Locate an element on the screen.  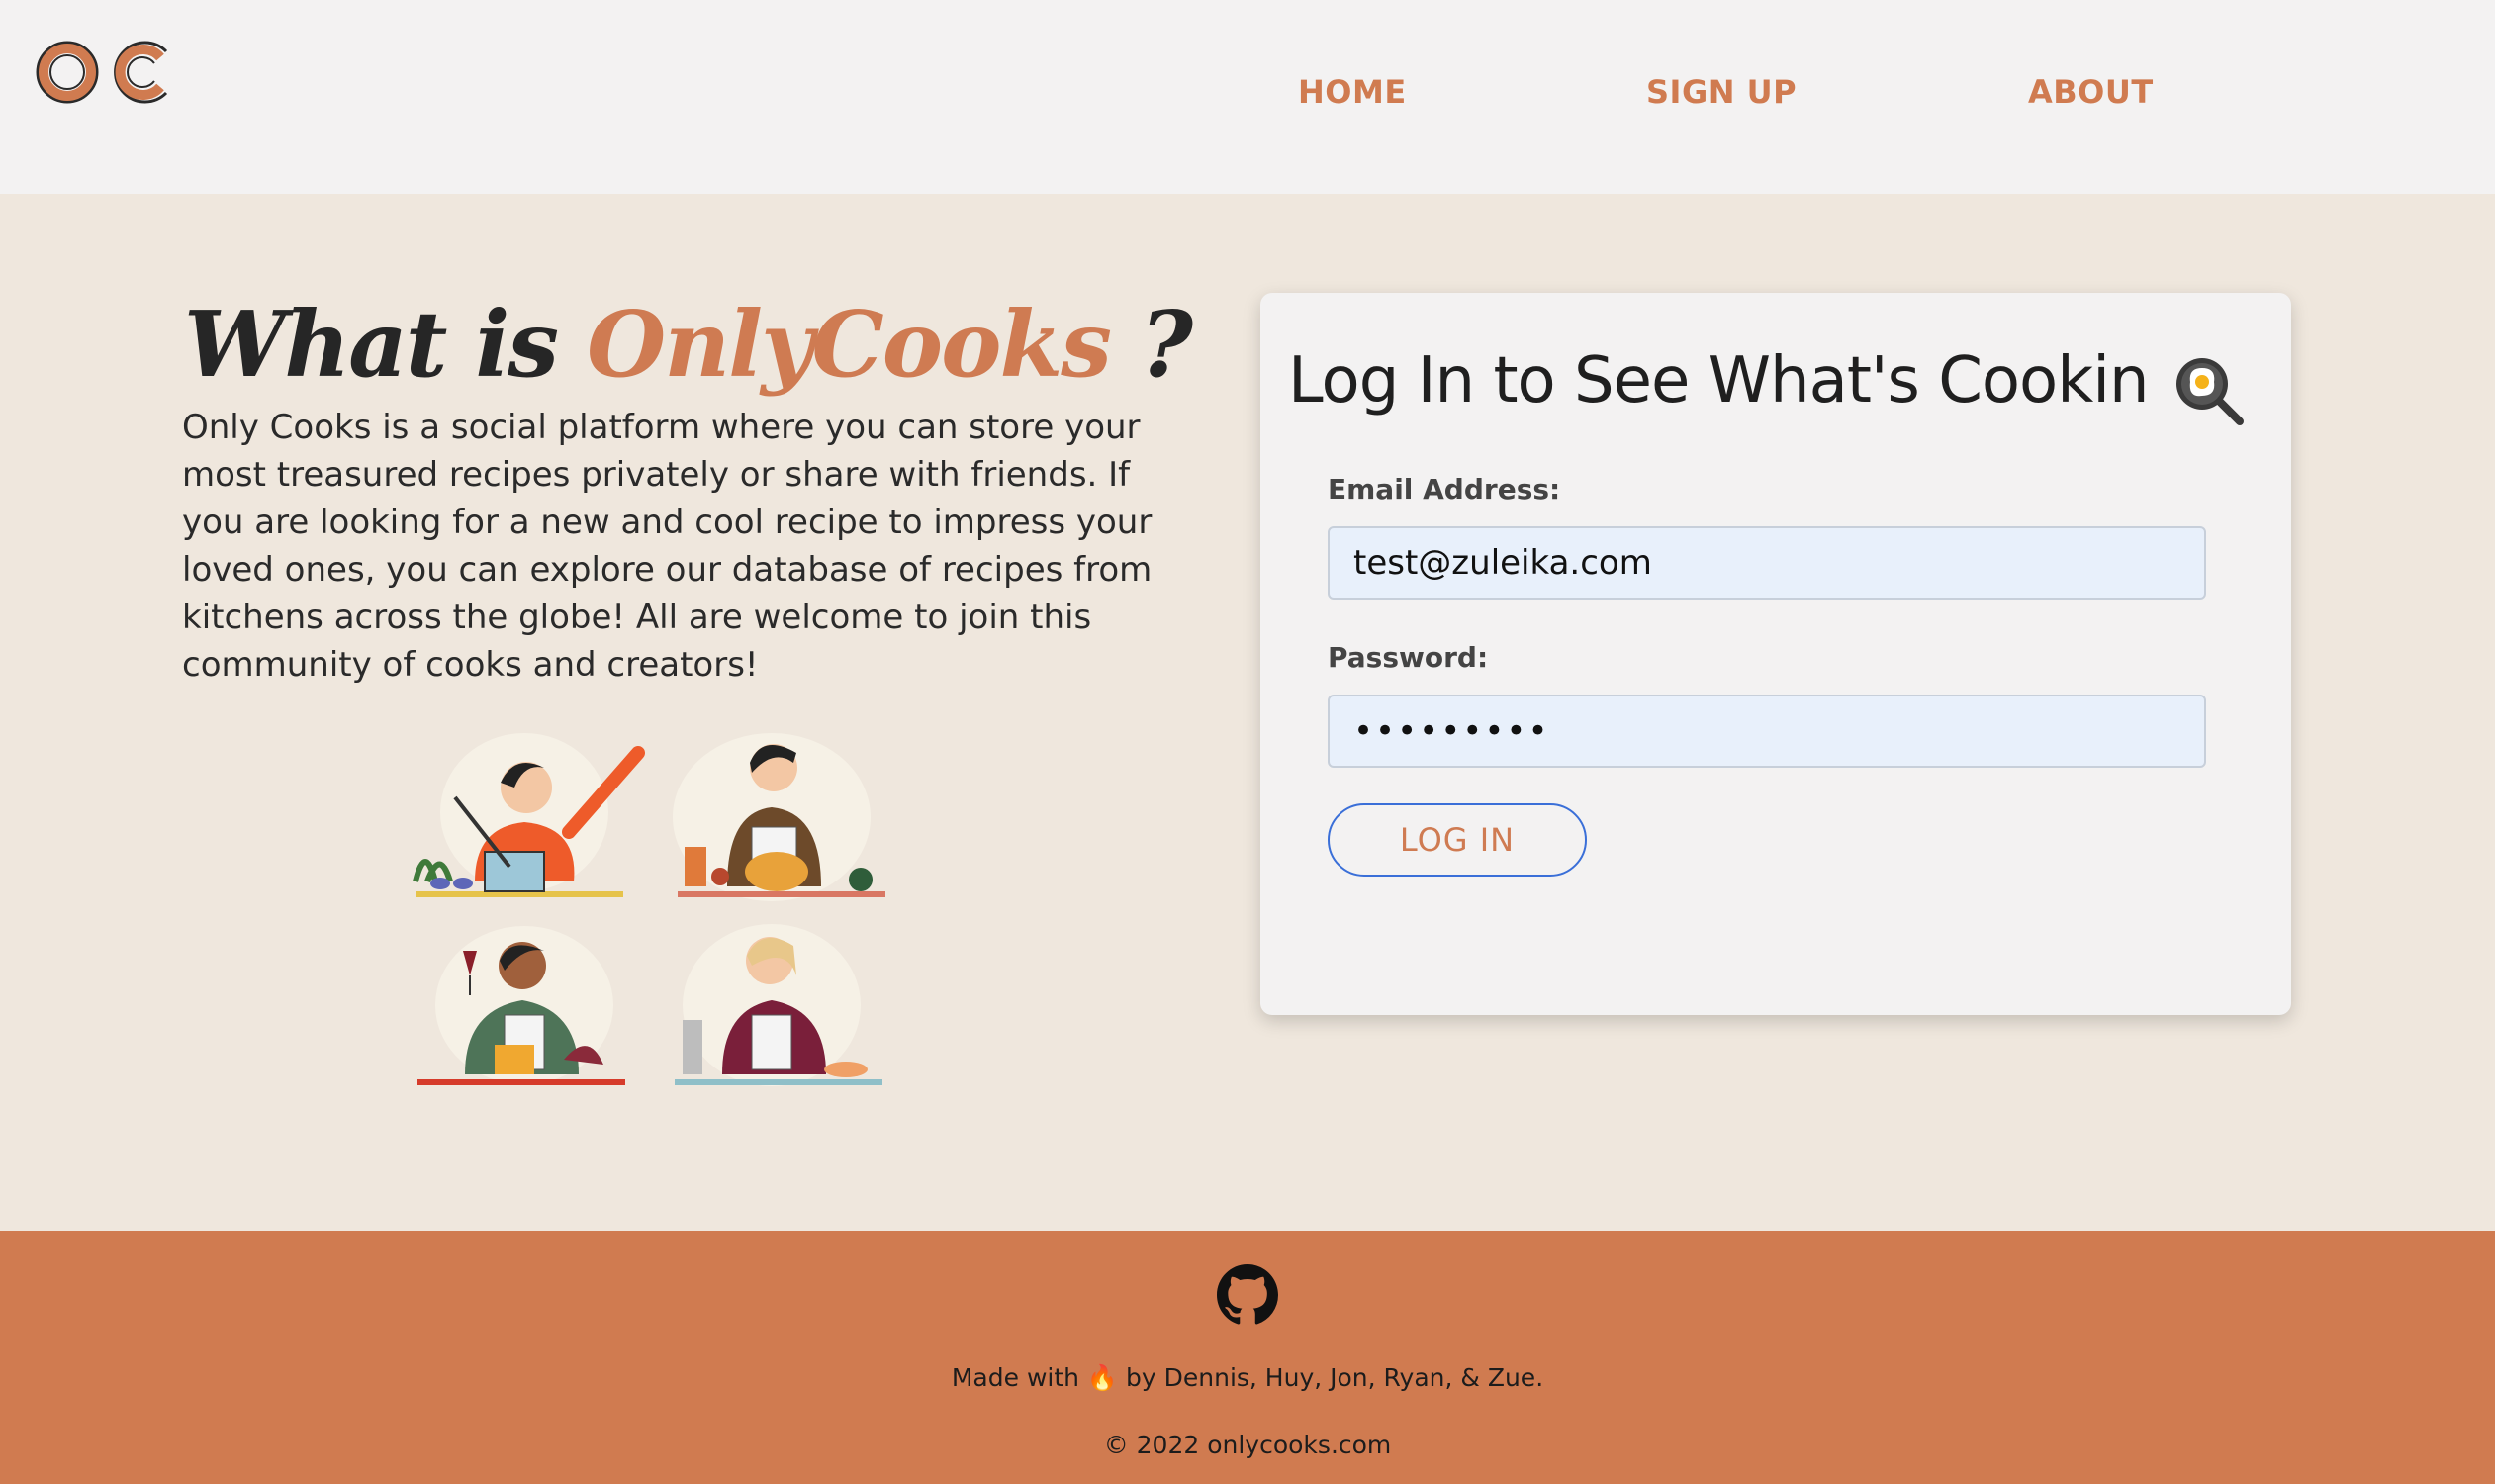
nav-sign-up: SIGN UP is located at coordinates (1721, 92).